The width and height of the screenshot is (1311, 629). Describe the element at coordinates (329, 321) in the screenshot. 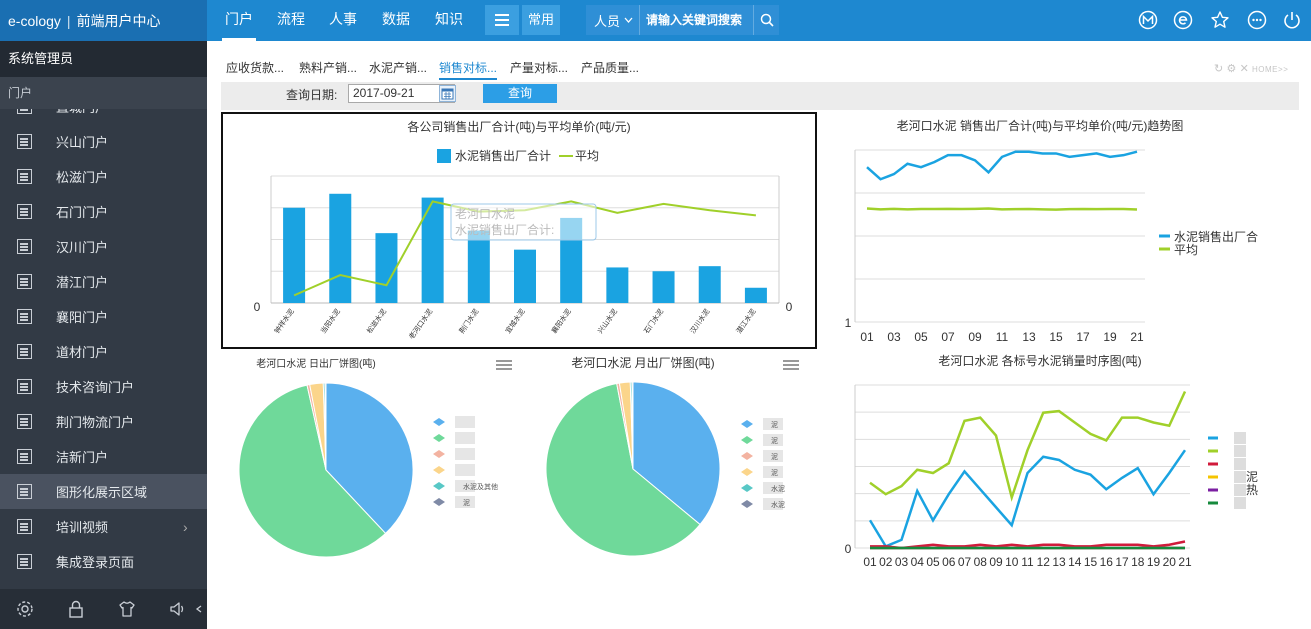

I see `x-tick-label: 当阳水泥` at that location.